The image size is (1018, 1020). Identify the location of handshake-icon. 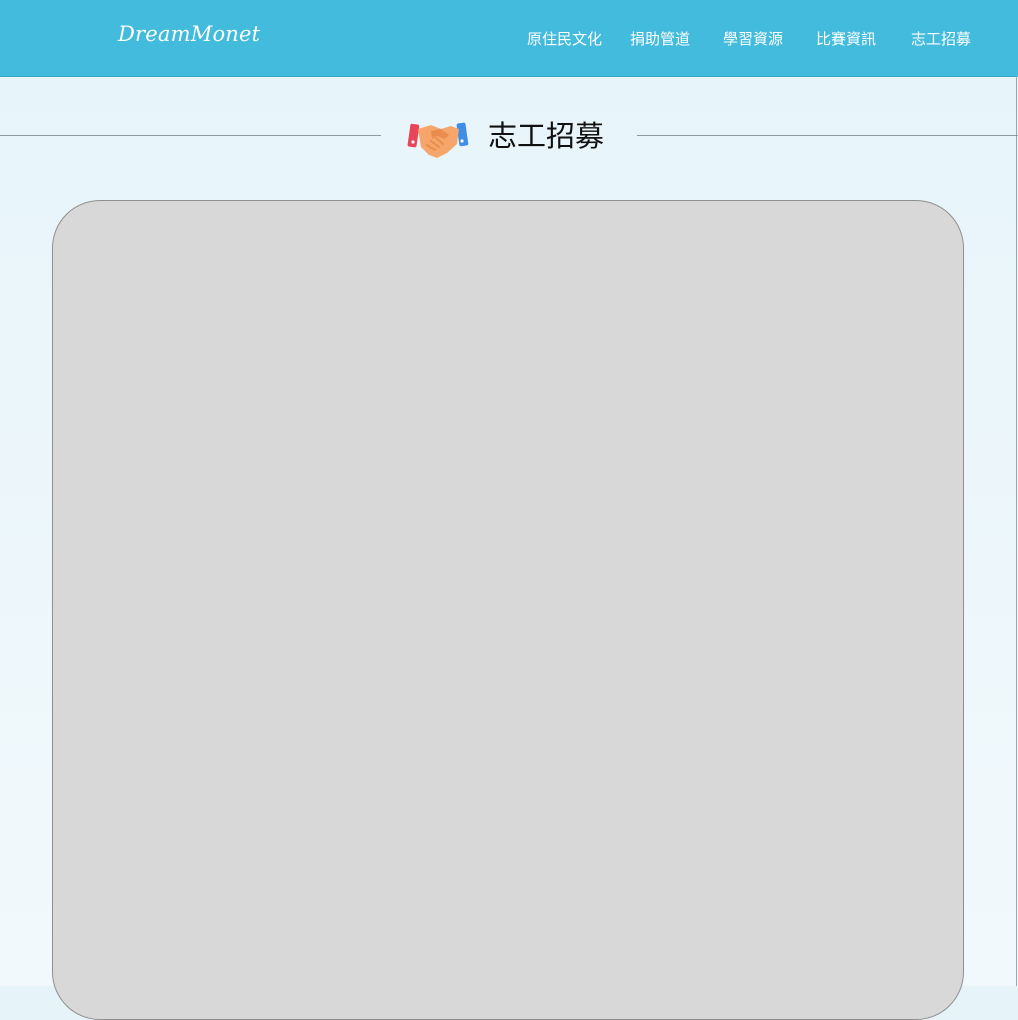
(438, 140).